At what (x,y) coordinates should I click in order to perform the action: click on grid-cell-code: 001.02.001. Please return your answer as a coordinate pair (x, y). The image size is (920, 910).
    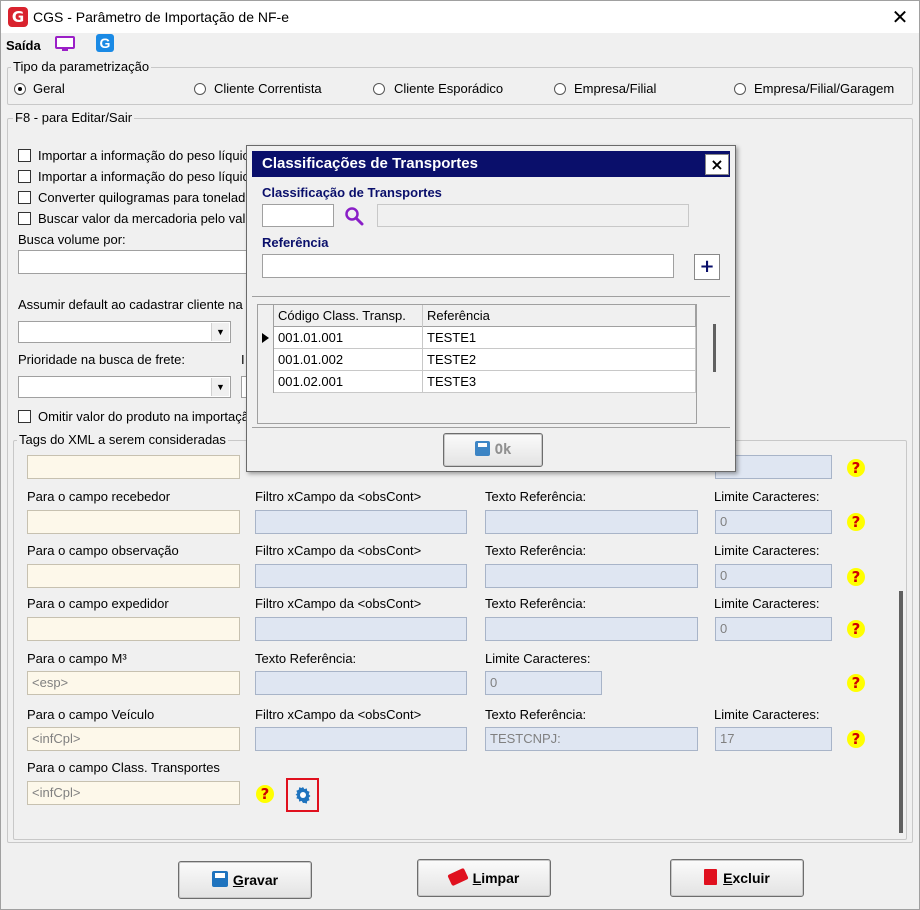
    Looking at the image, I should click on (348, 382).